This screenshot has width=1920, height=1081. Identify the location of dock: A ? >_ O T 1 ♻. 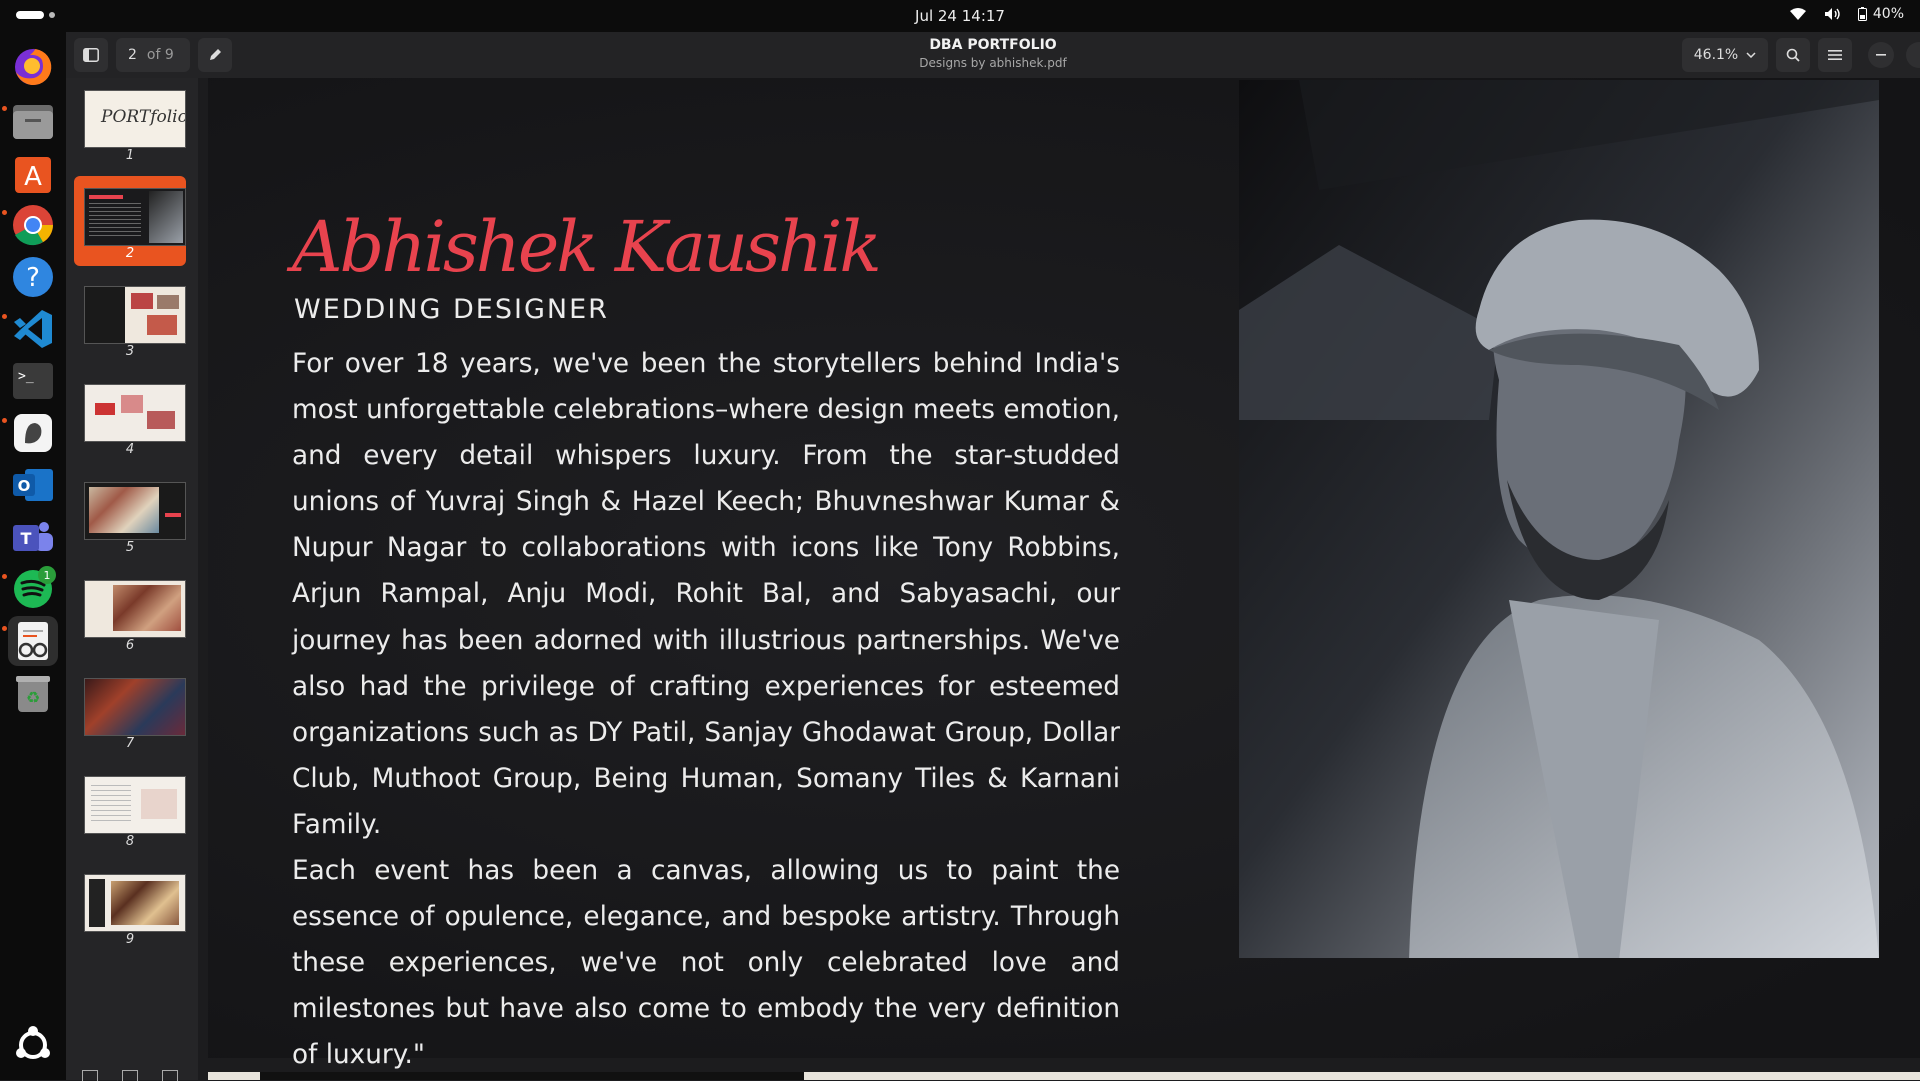
(33, 556).